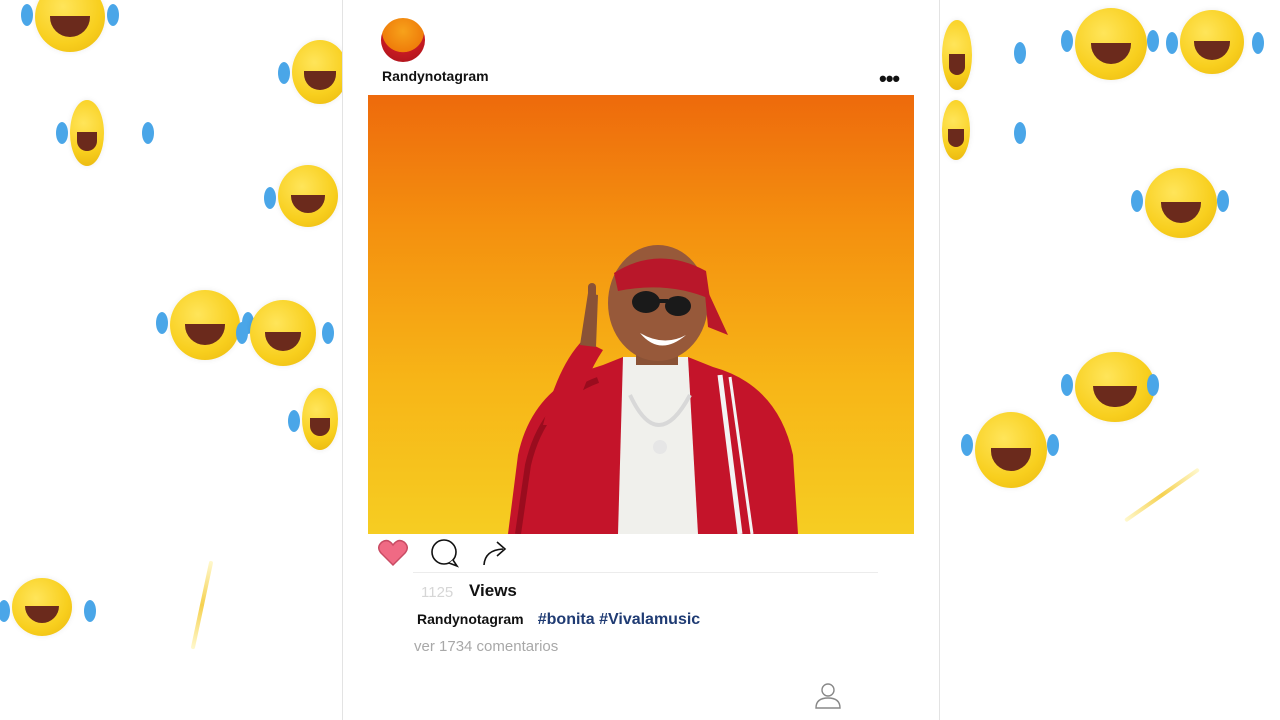  Describe the element at coordinates (619, 619) in the screenshot. I see `caption-hashtags: #bonita #Vivalamusic` at that location.